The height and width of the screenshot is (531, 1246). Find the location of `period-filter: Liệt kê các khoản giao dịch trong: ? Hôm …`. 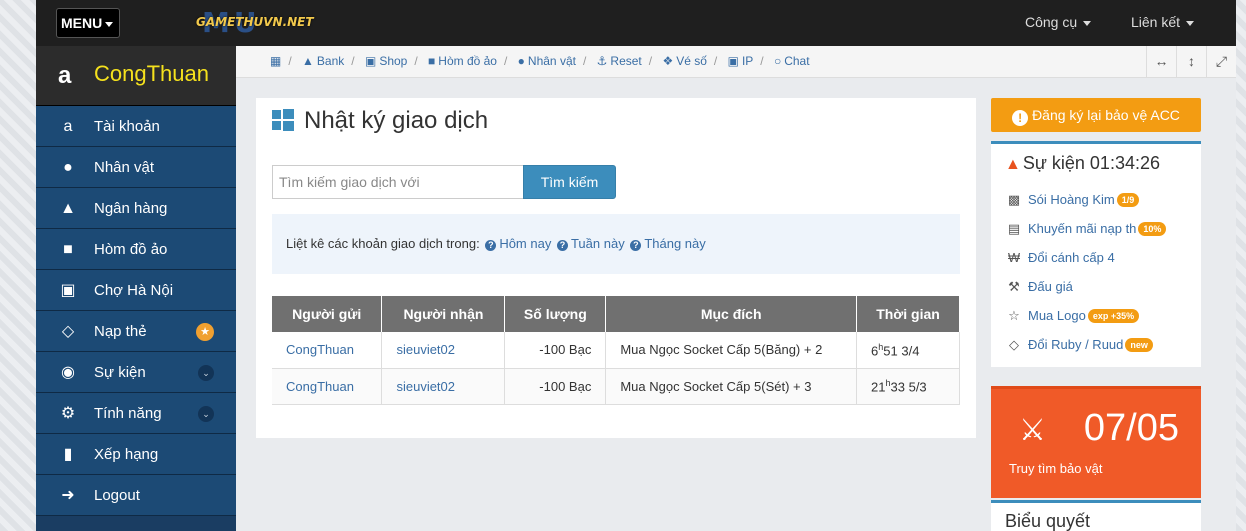

period-filter: Liệt kê các khoản giao dịch trong: ? Hôm … is located at coordinates (616, 244).